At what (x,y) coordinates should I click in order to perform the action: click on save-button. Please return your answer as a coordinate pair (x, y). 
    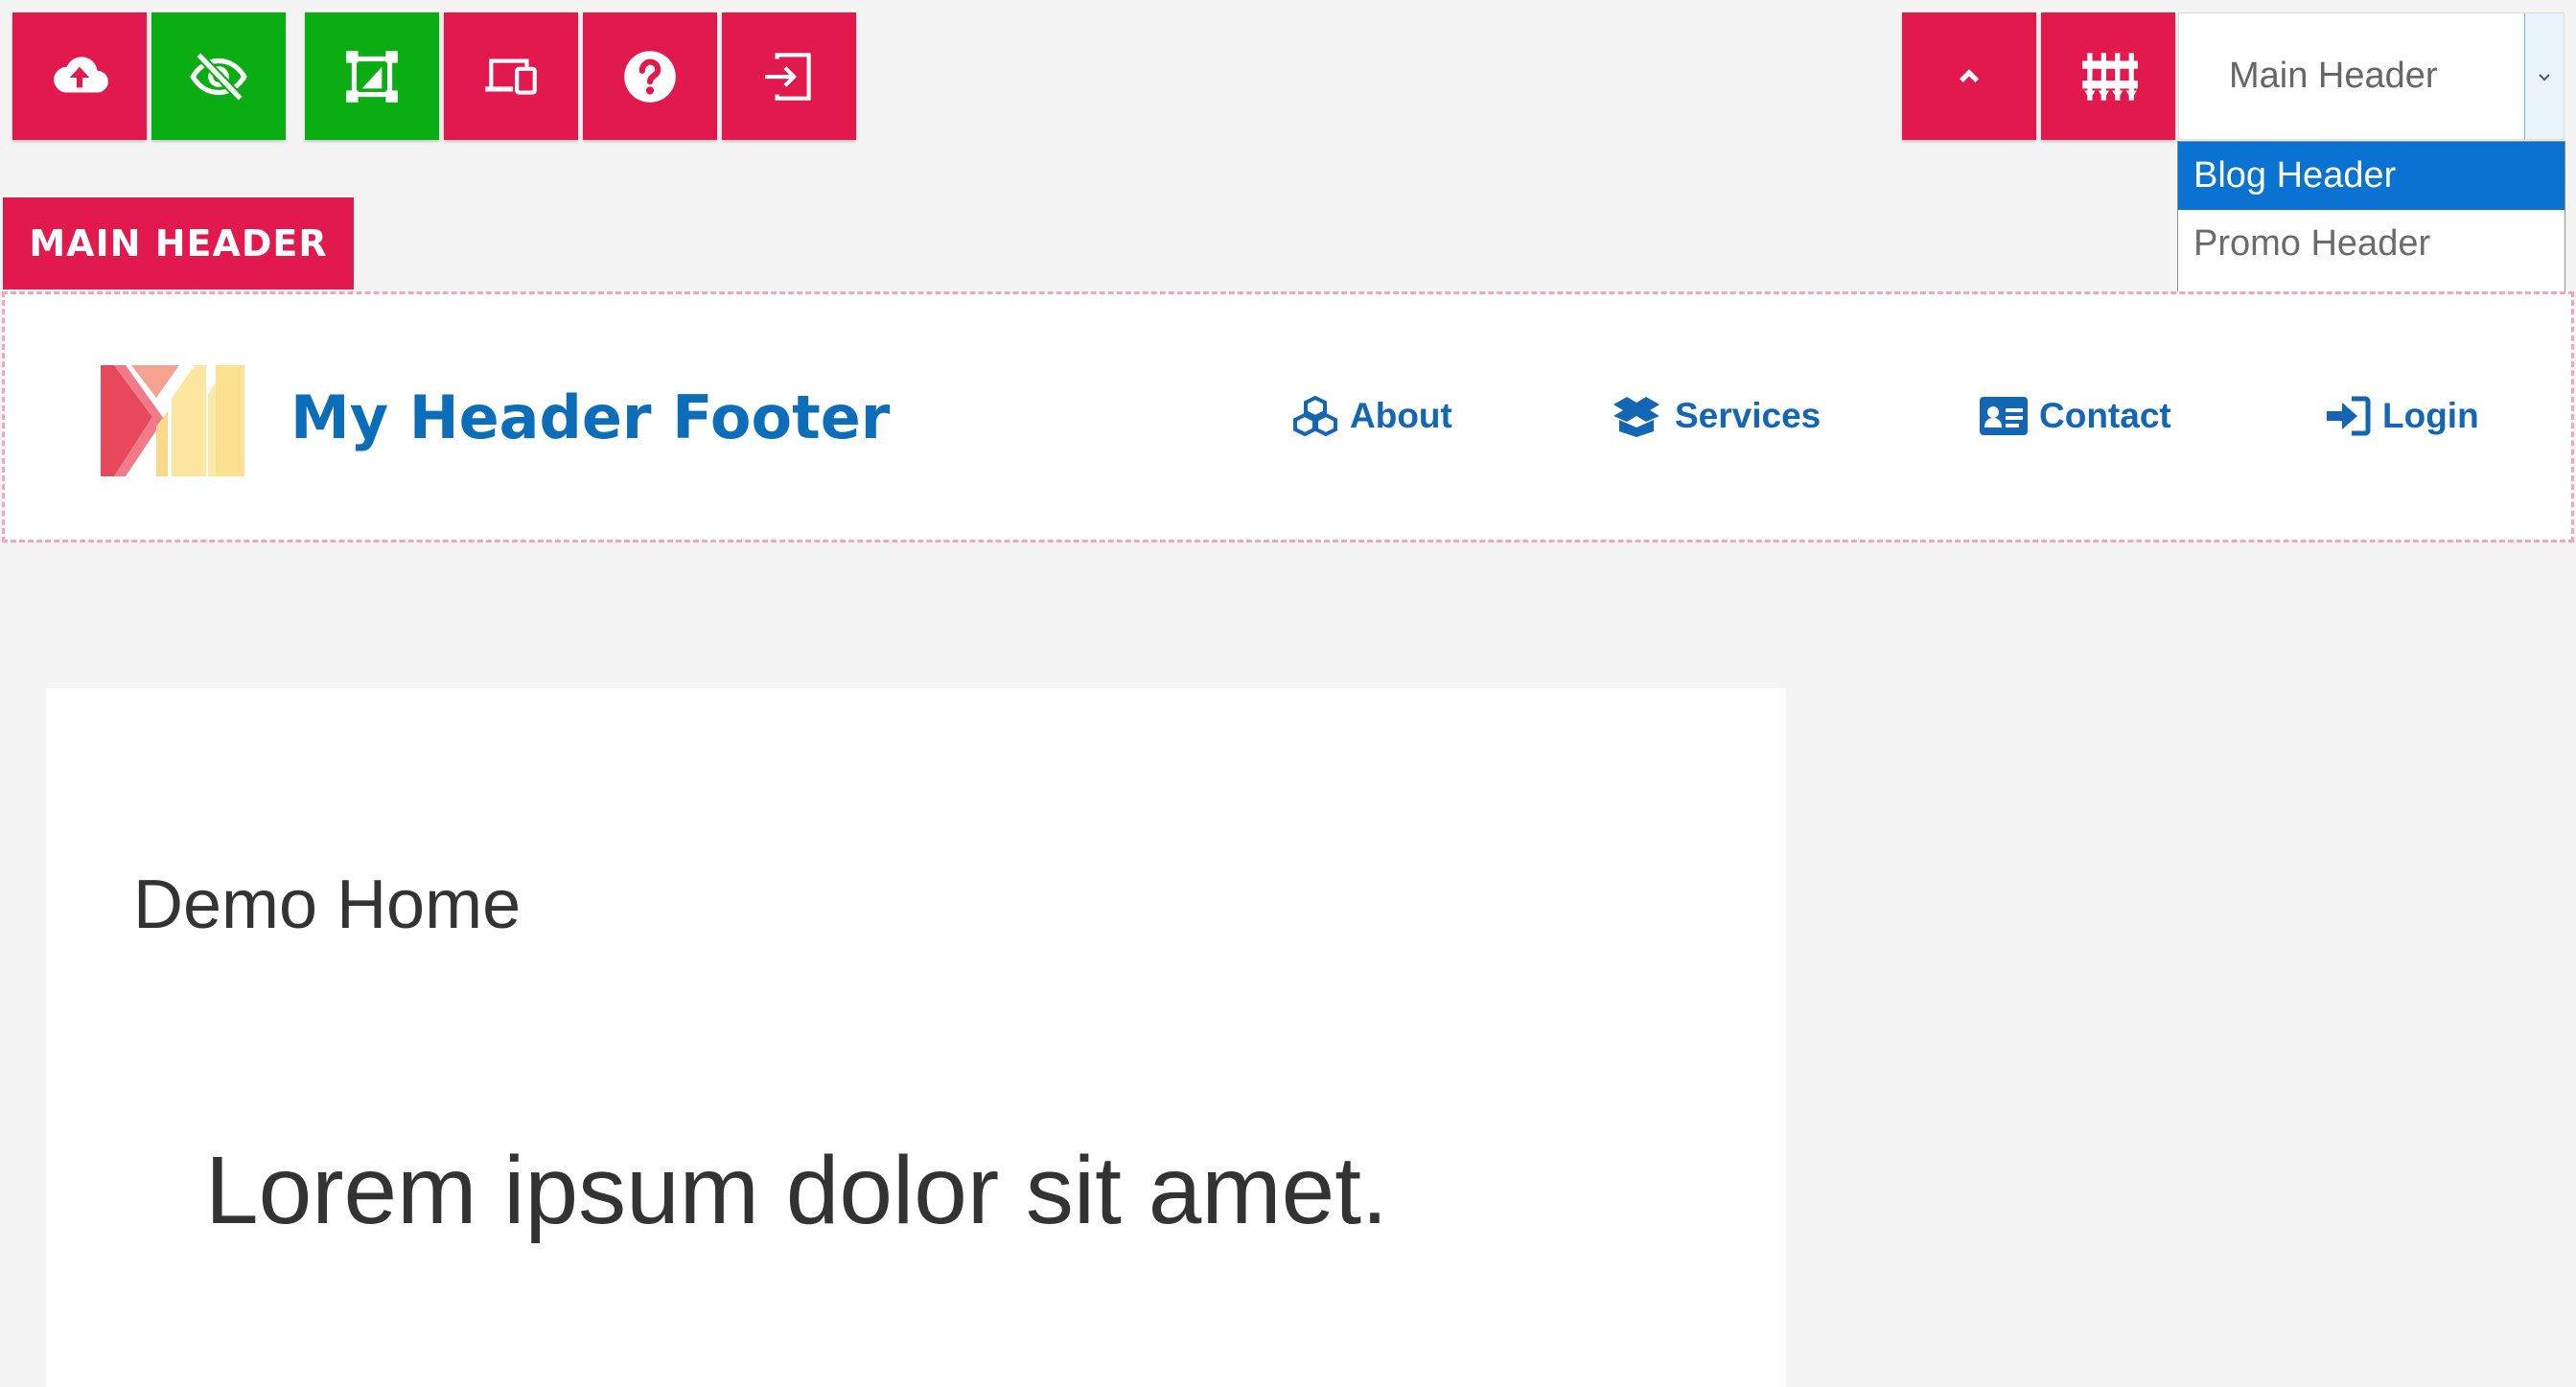
    Looking at the image, I should click on (80, 76).